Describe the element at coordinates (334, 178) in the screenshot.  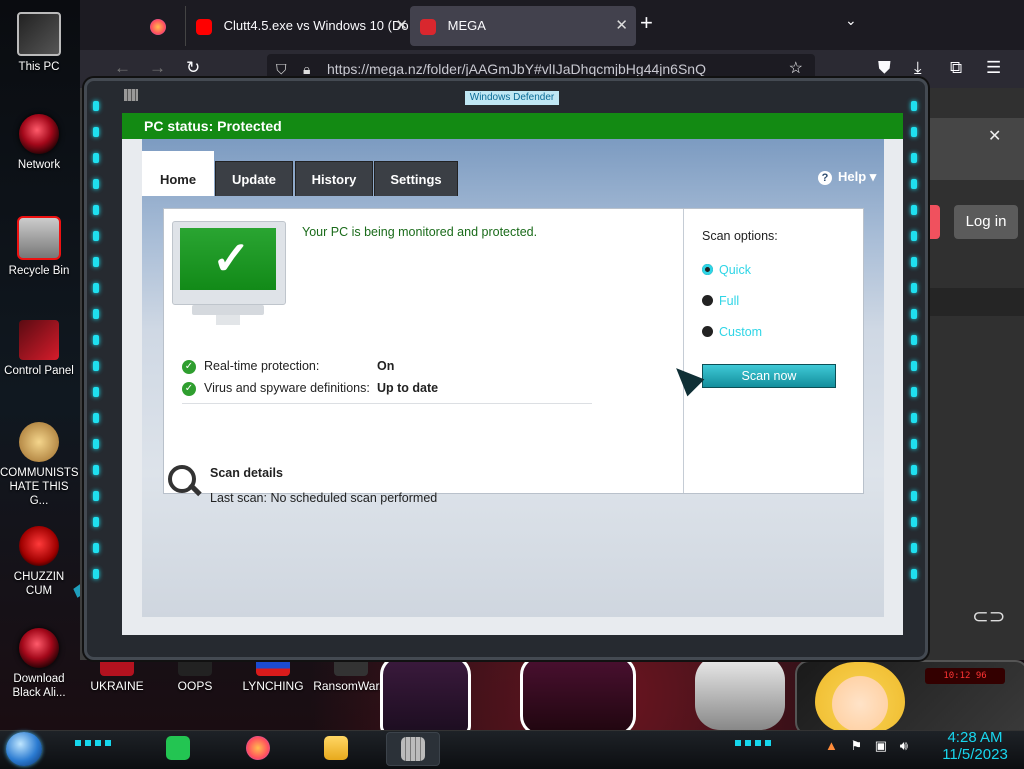
I see `tab-history: History` at that location.